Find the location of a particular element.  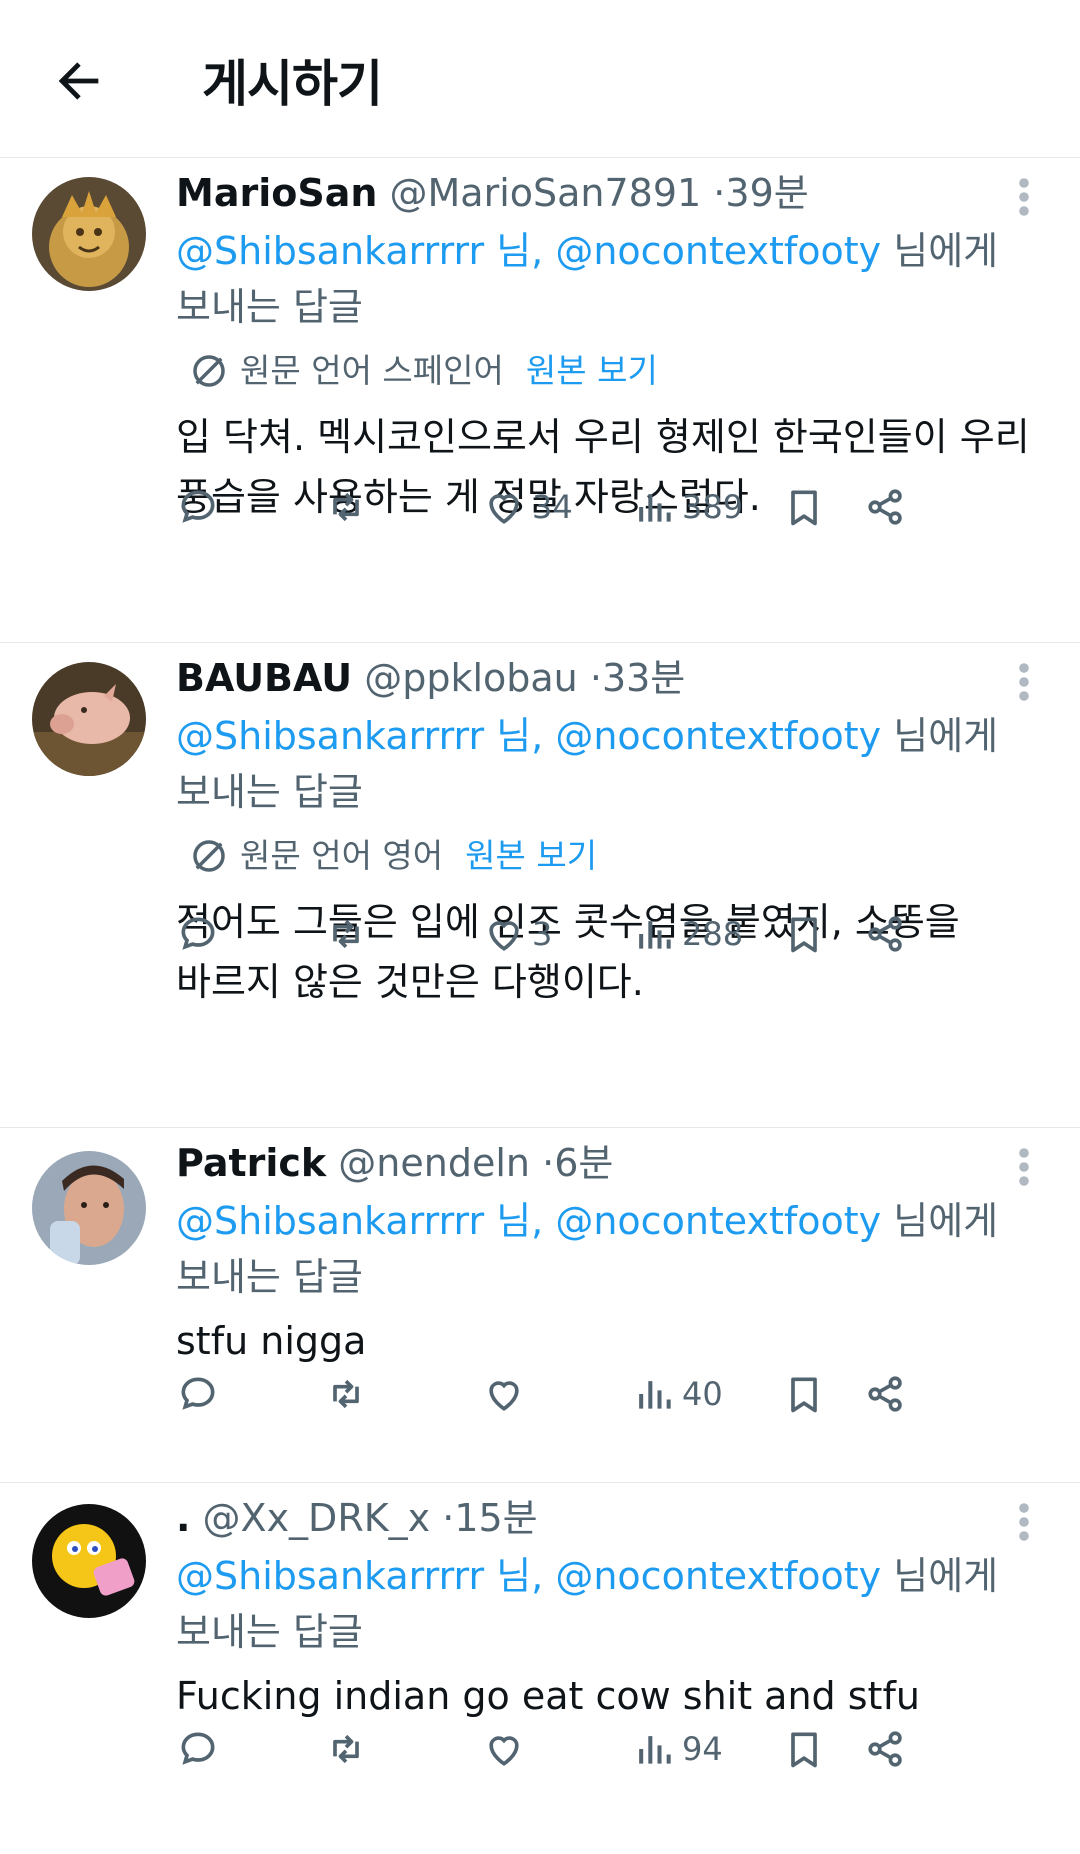

action-bar: 3 288 is located at coordinates (606, 934).